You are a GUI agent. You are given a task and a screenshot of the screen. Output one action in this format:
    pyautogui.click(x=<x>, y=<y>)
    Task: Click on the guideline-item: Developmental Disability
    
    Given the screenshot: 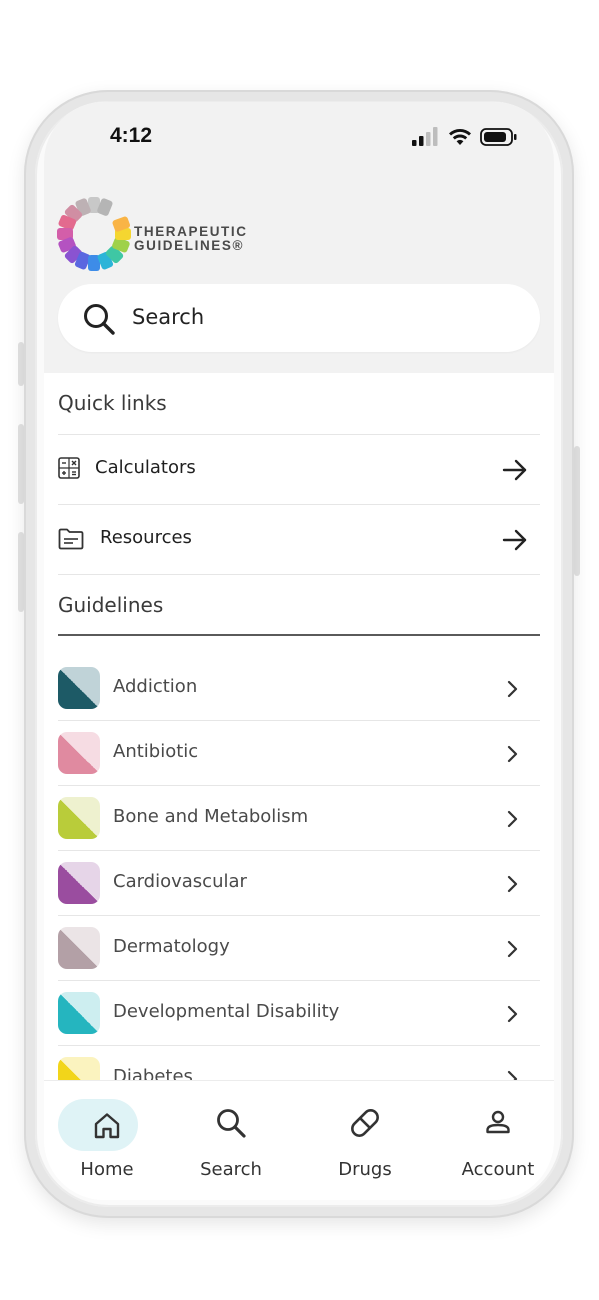 What is the action you would take?
    pyautogui.click(x=299, y=1014)
    